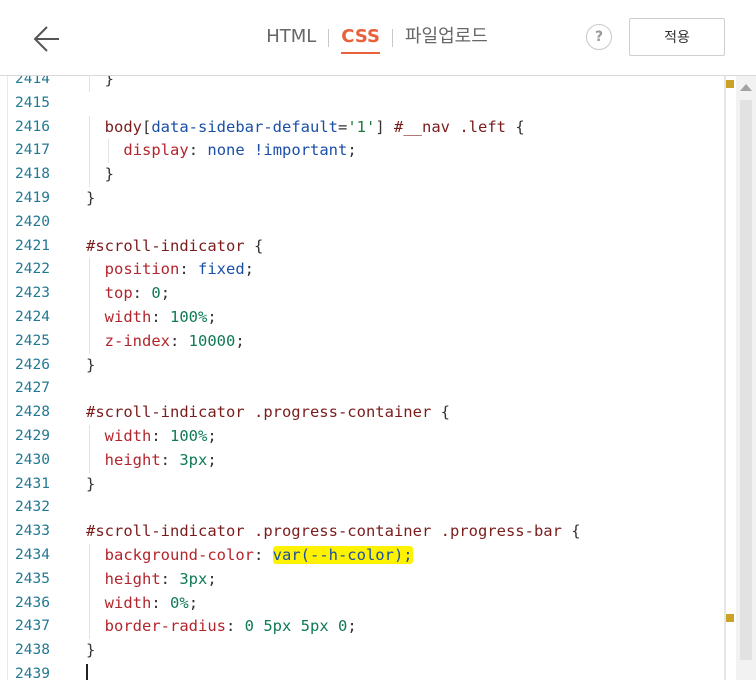 The image size is (756, 680). What do you see at coordinates (32, 483) in the screenshot?
I see `line-number: 2431` at bounding box center [32, 483].